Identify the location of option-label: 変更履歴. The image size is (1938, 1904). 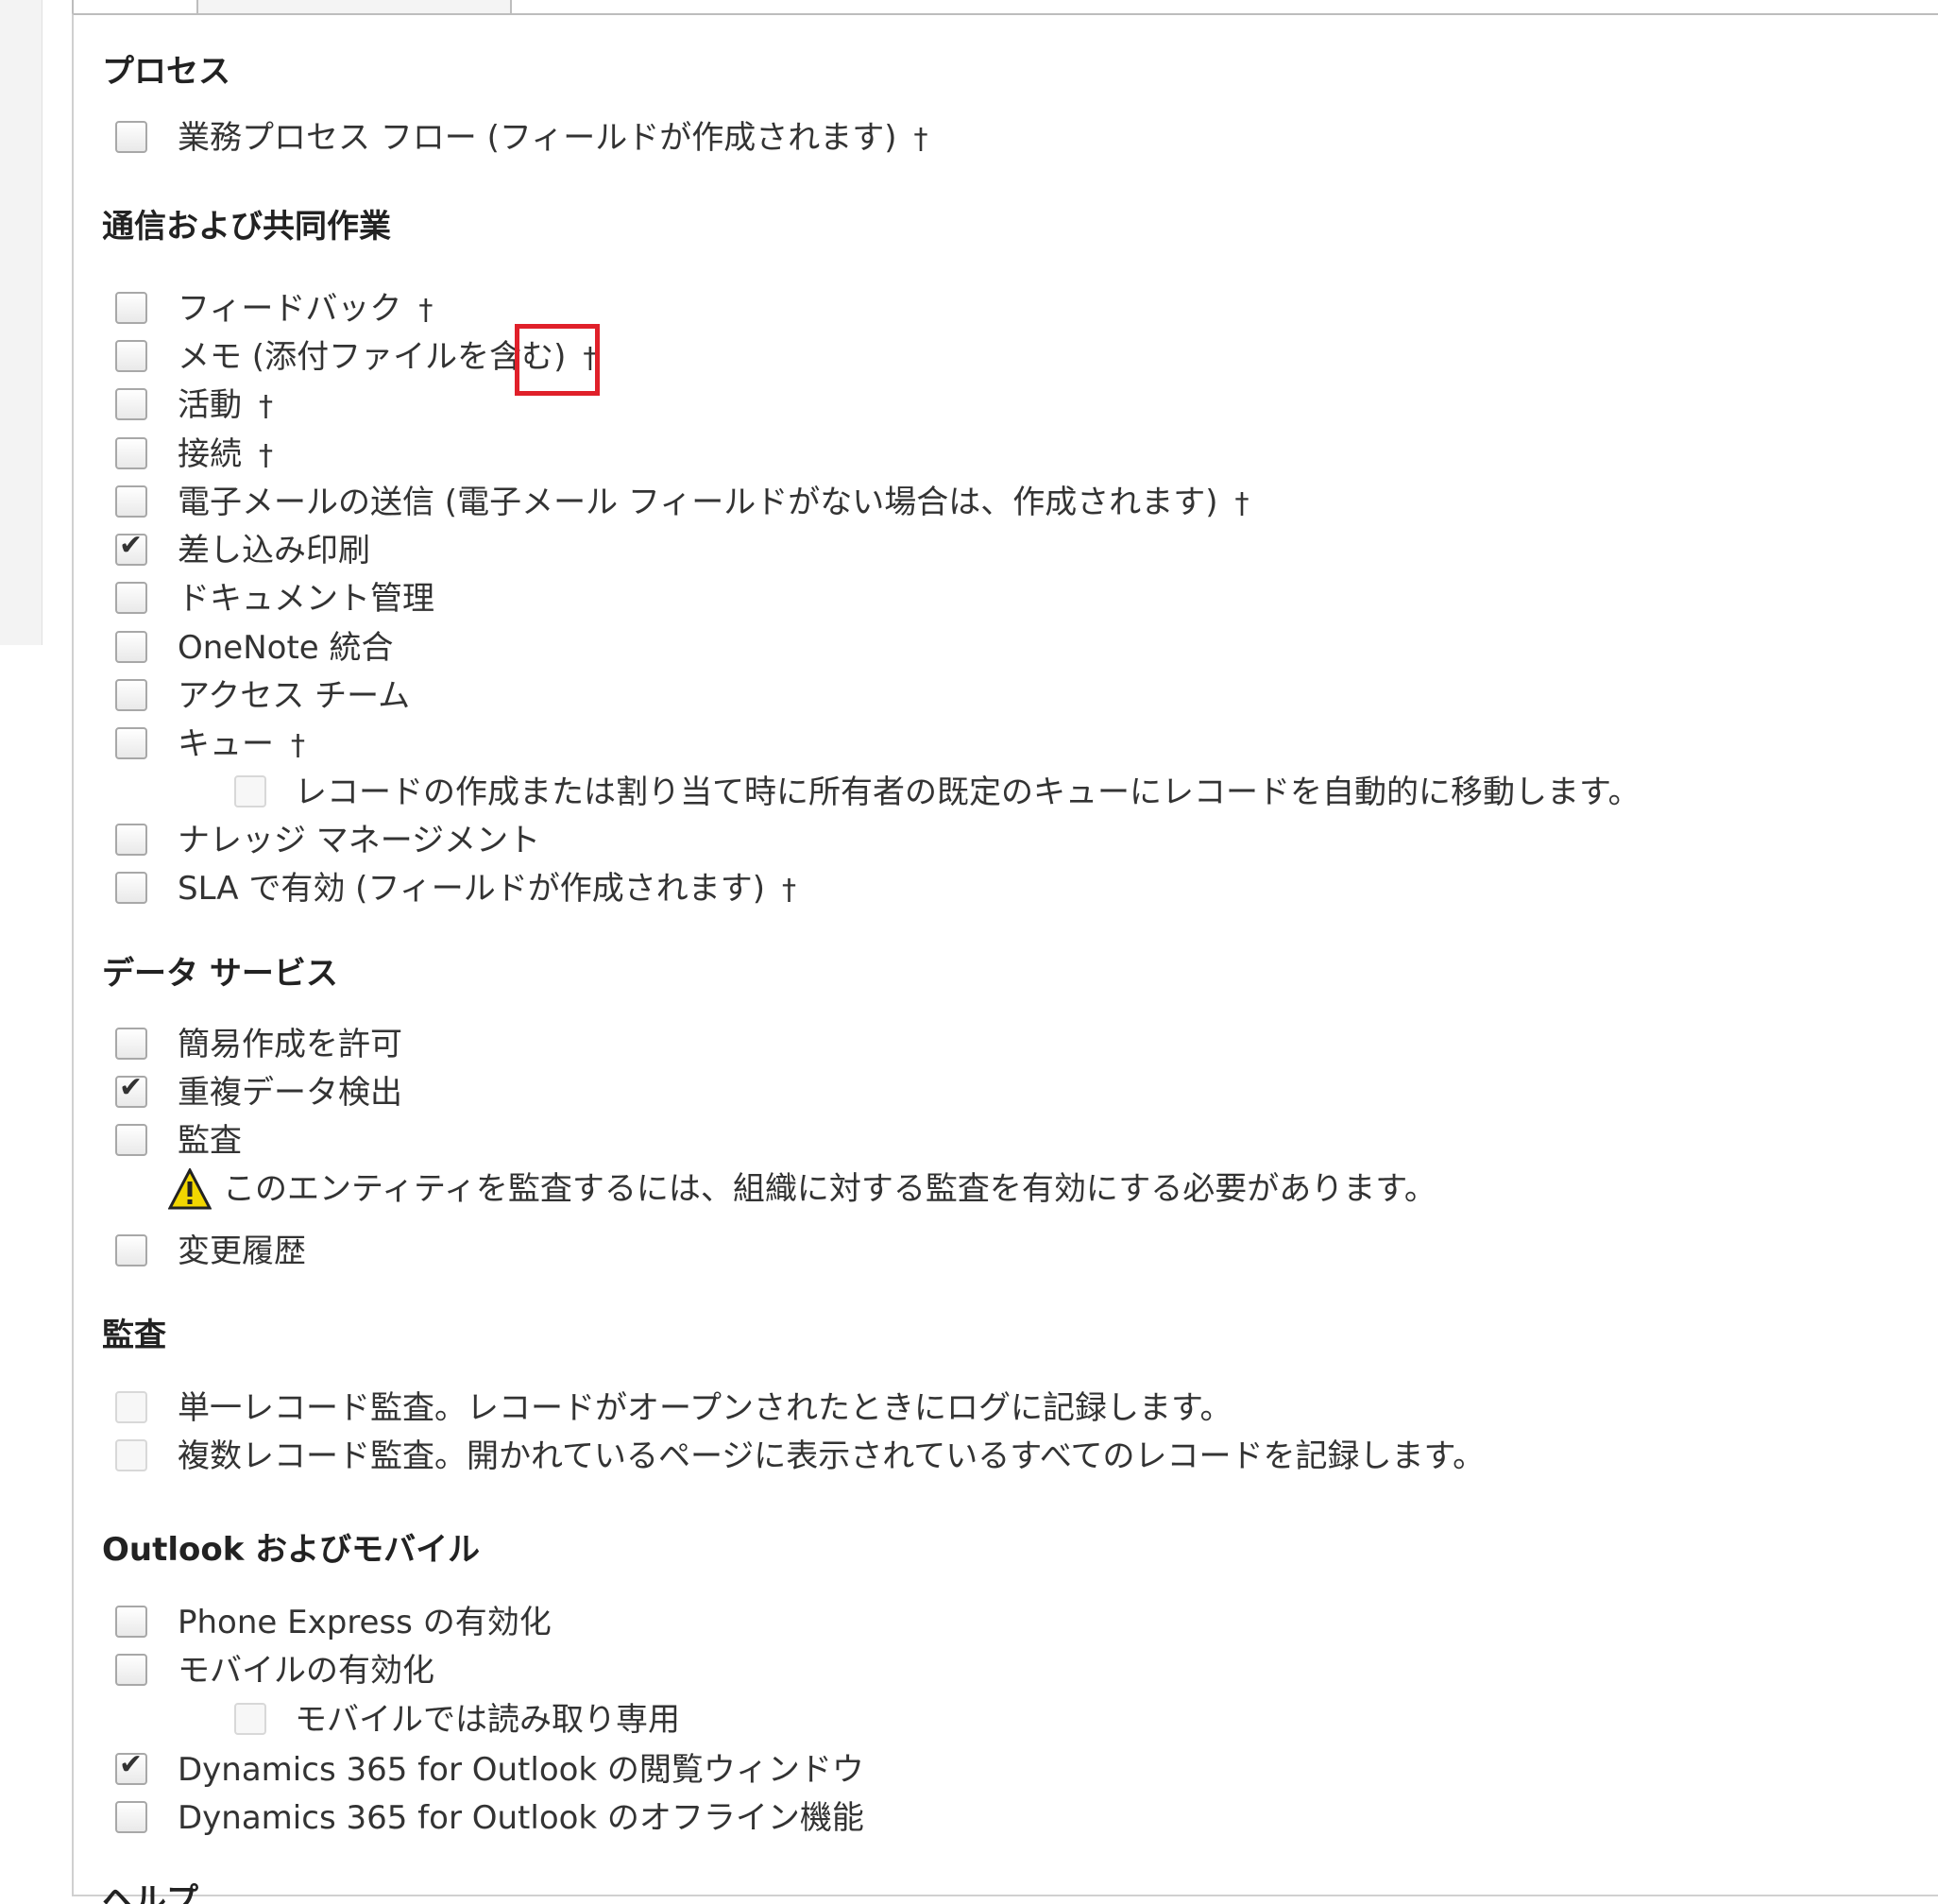
(242, 1251).